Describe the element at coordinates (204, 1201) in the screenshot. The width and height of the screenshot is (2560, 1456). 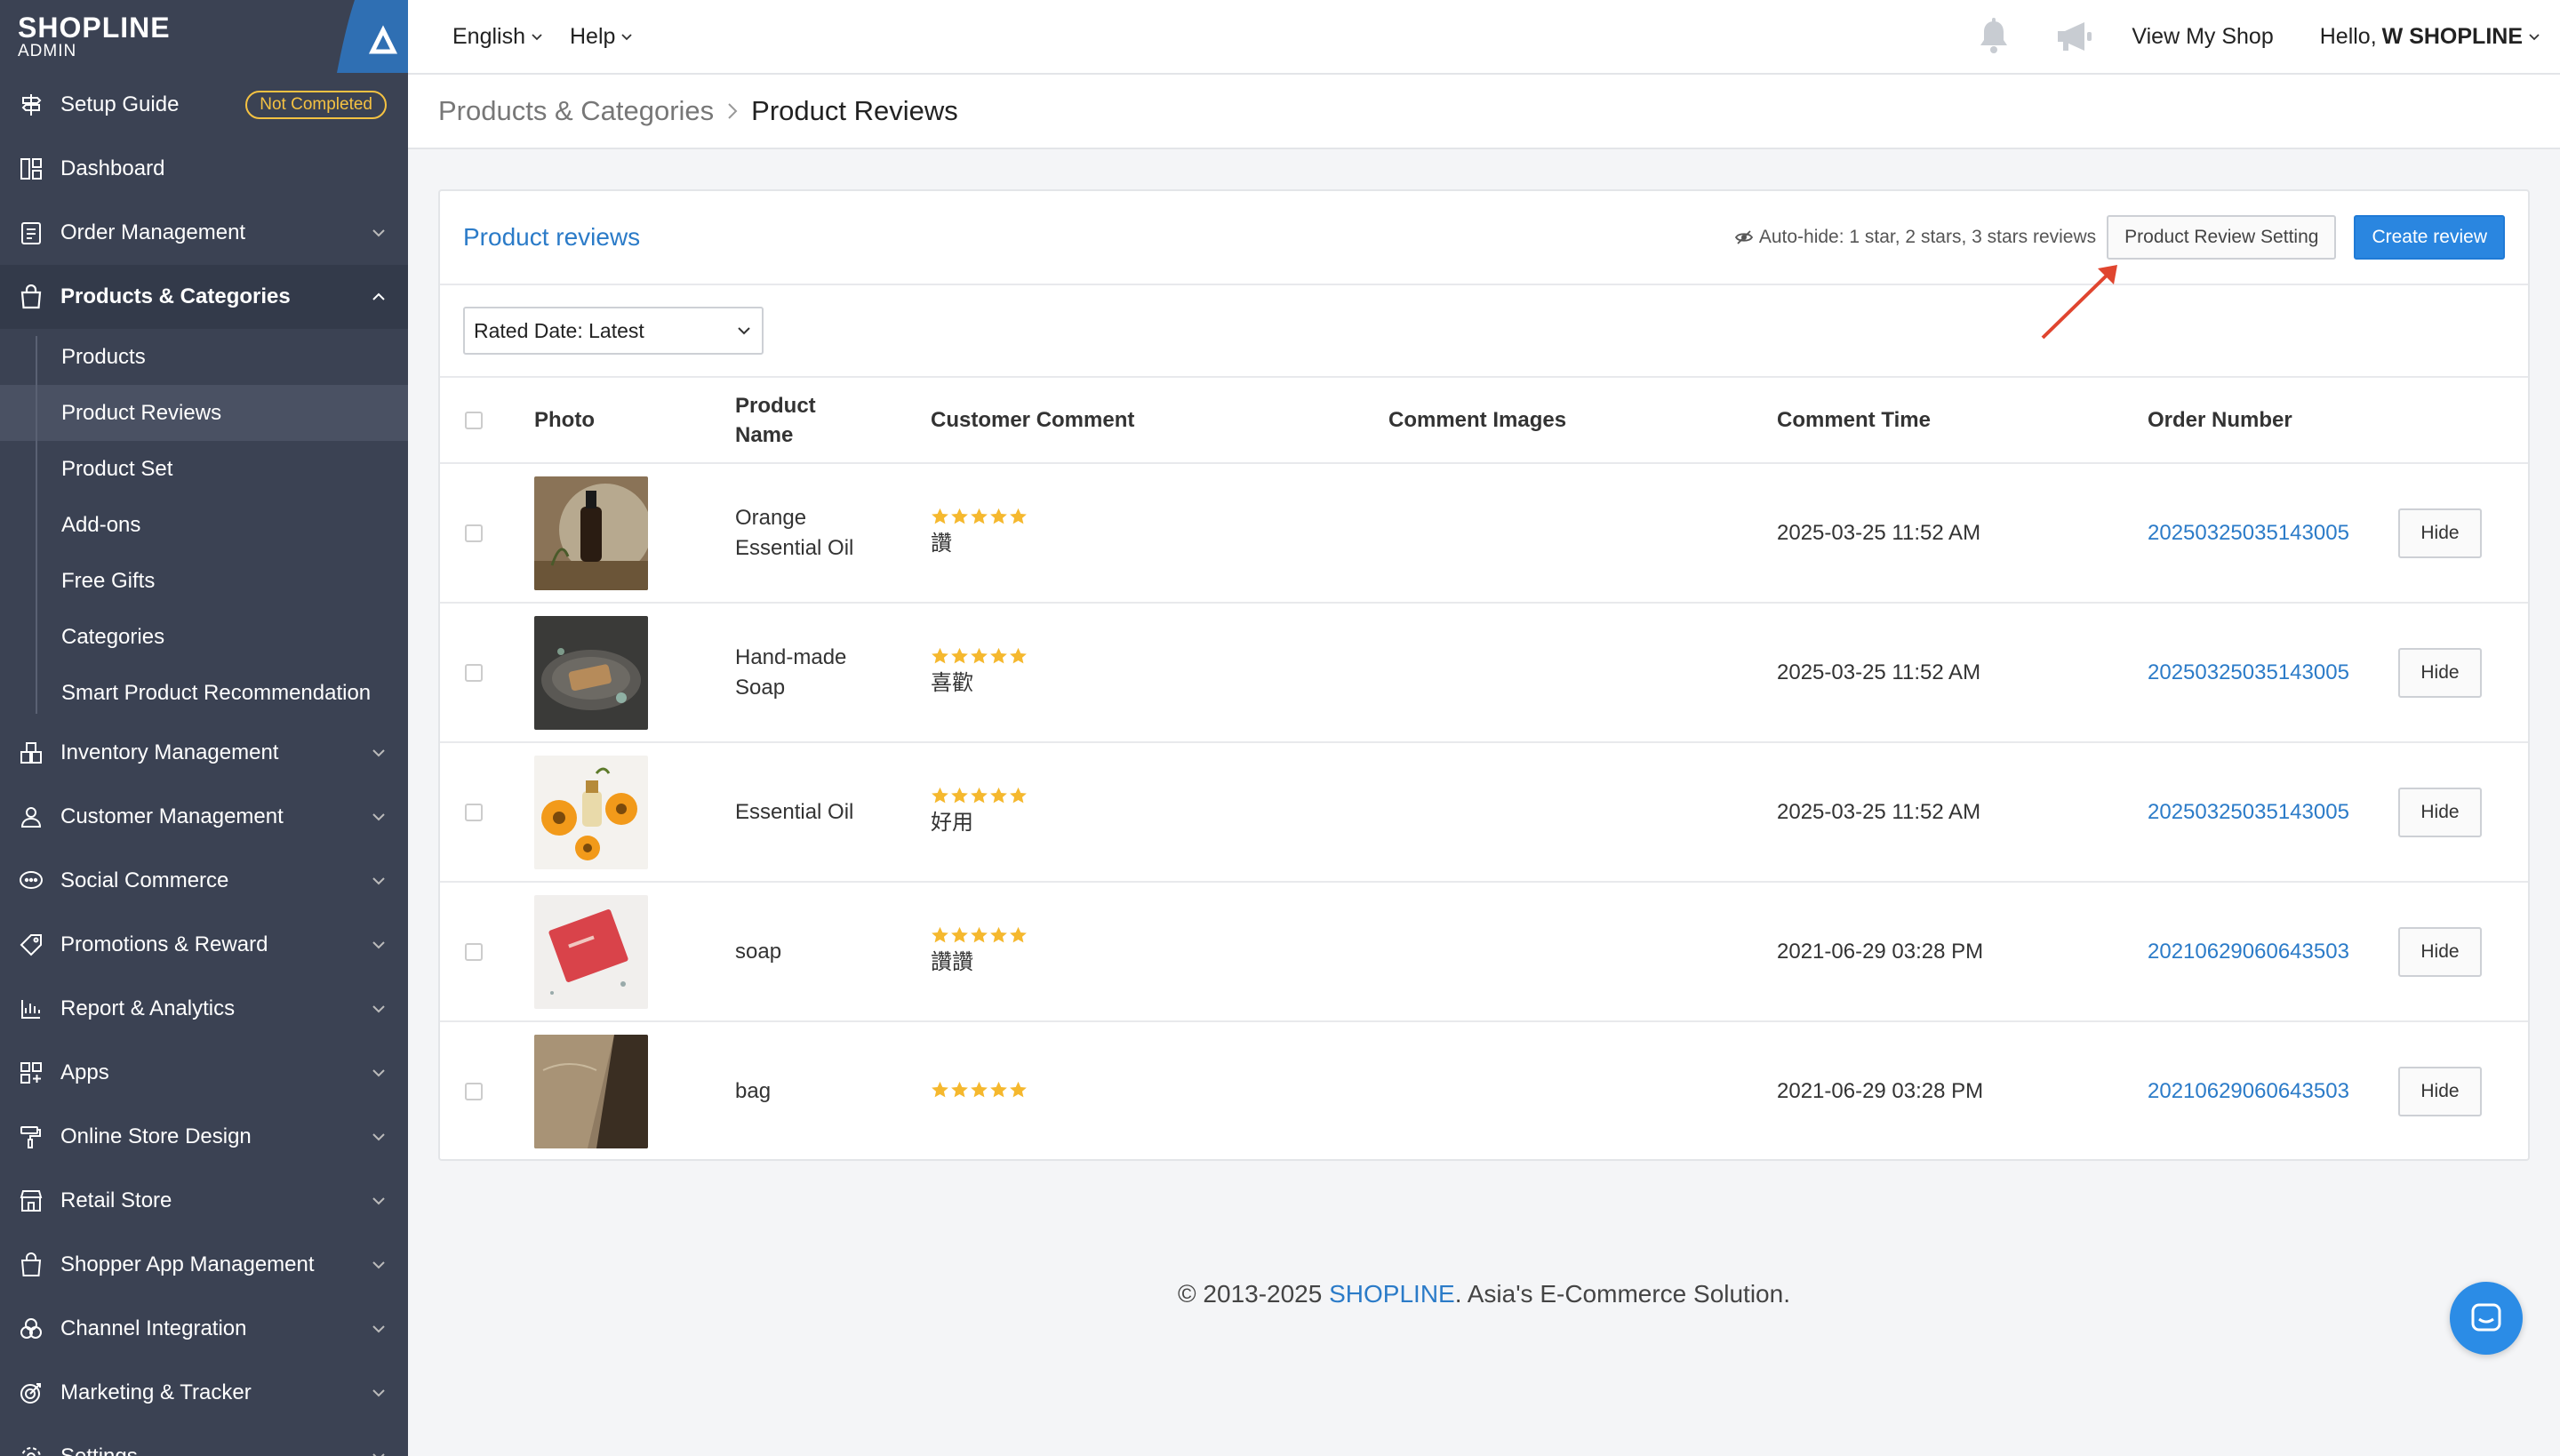
I see `sidebar-item-retail-store: Retail Store` at that location.